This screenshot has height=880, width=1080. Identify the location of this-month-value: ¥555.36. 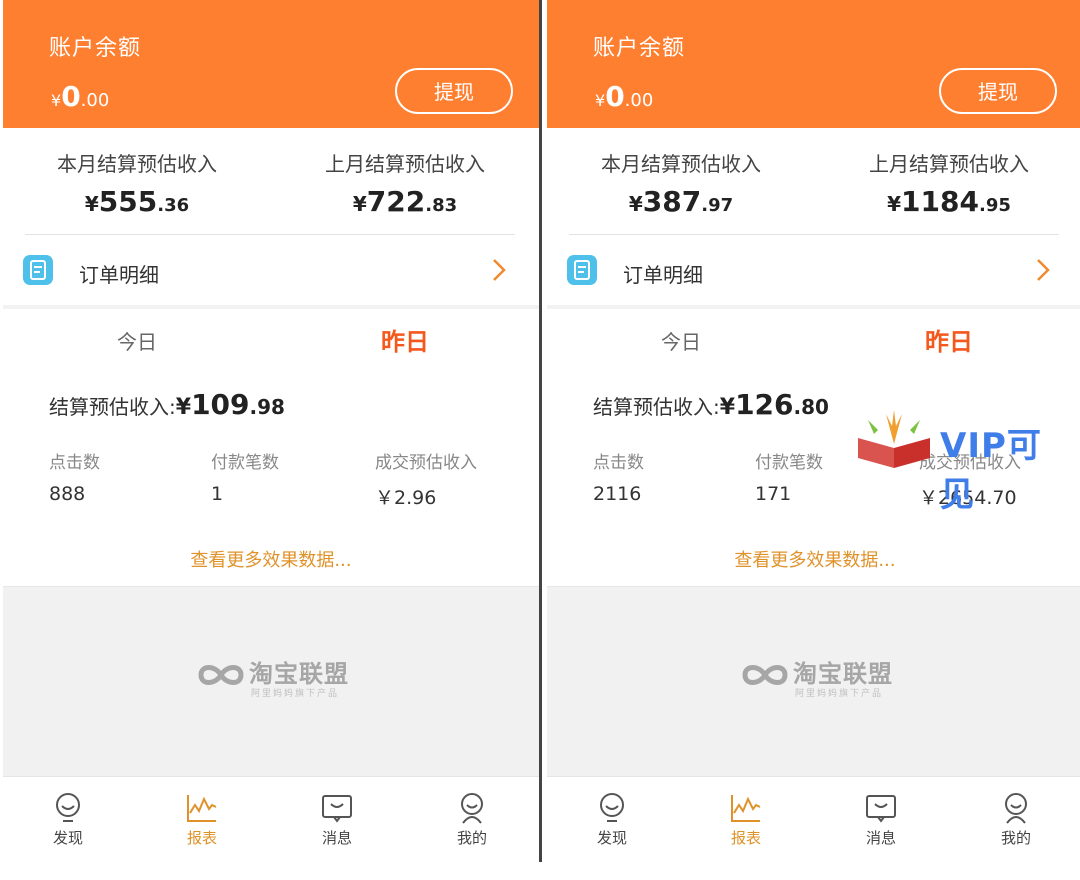
(137, 201).